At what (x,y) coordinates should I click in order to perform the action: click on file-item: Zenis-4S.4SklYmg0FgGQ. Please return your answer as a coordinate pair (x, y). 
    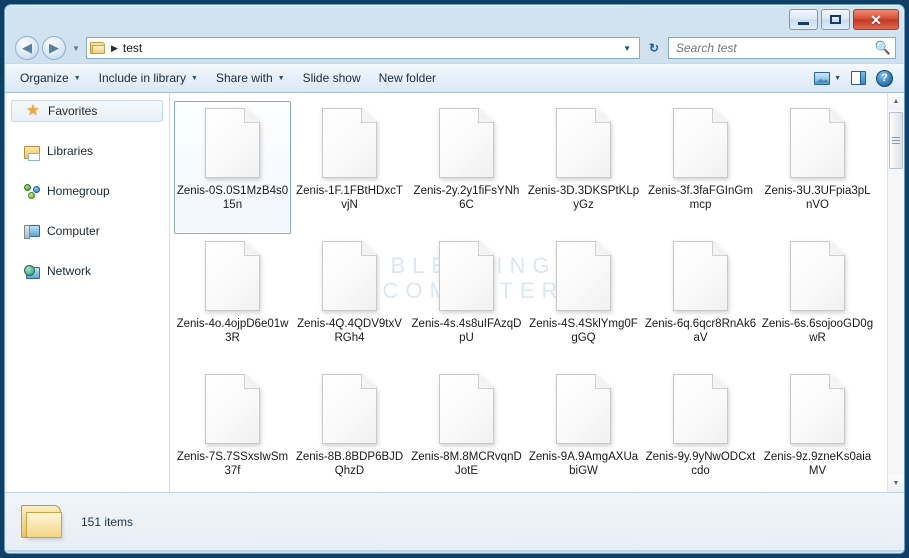
    Looking at the image, I should click on (583, 300).